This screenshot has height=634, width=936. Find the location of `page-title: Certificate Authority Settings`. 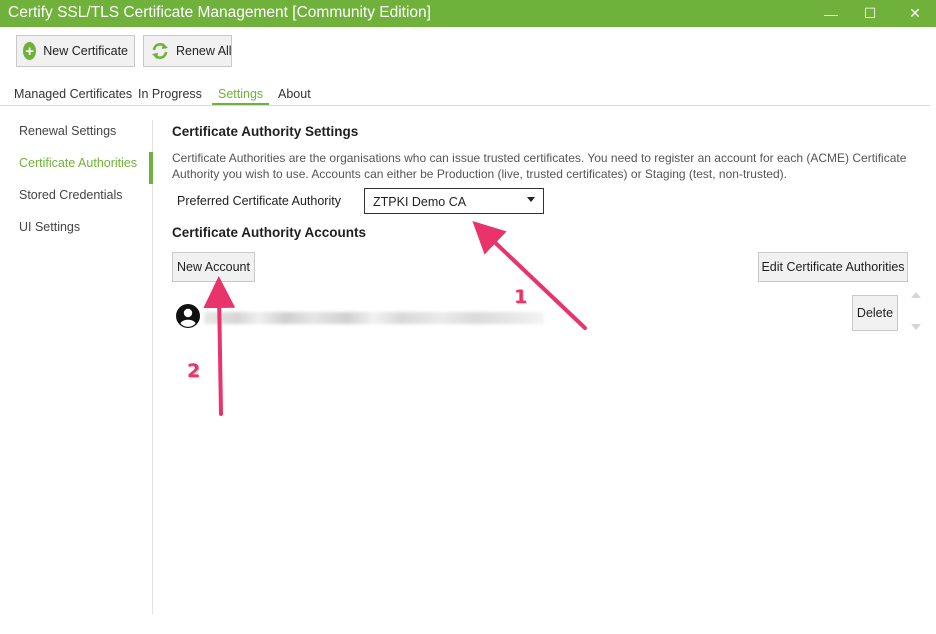

page-title: Certificate Authority Settings is located at coordinates (265, 131).